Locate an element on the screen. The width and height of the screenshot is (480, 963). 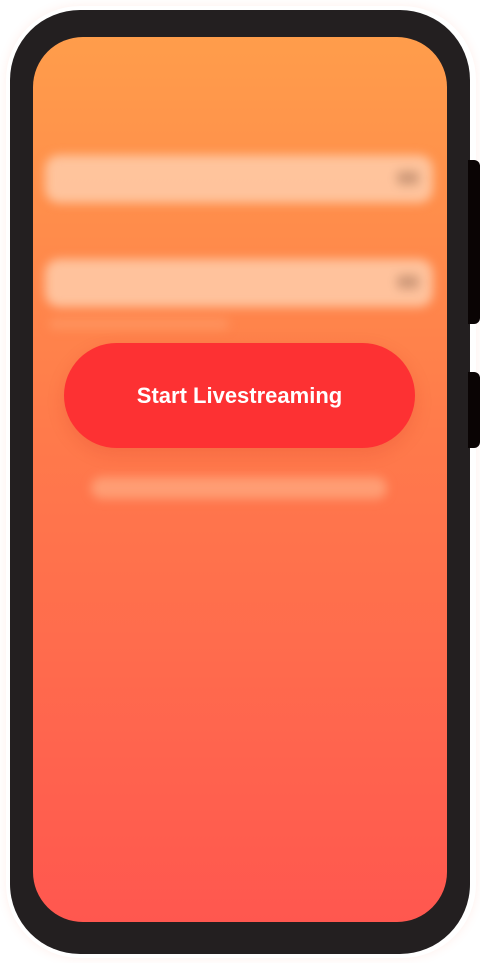
volume-button is located at coordinates (474, 242).